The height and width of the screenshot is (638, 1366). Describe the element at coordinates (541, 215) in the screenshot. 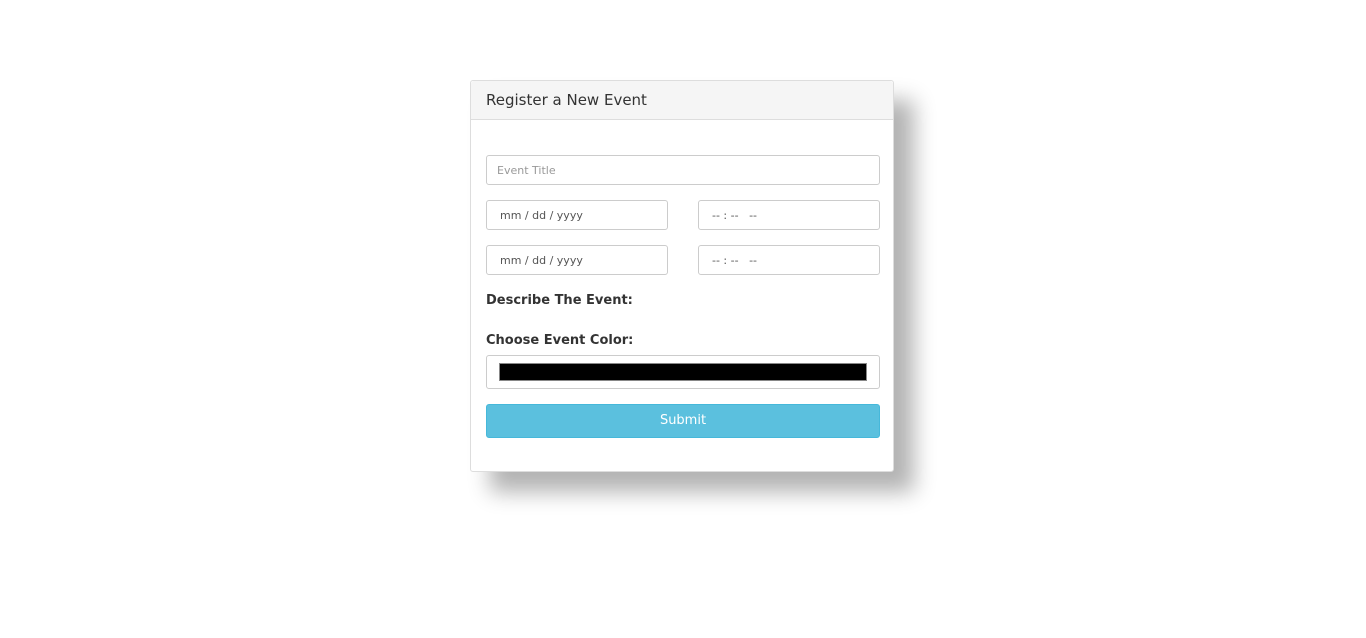

I see `start-date-placeholder: mm / dd / yyyy` at that location.